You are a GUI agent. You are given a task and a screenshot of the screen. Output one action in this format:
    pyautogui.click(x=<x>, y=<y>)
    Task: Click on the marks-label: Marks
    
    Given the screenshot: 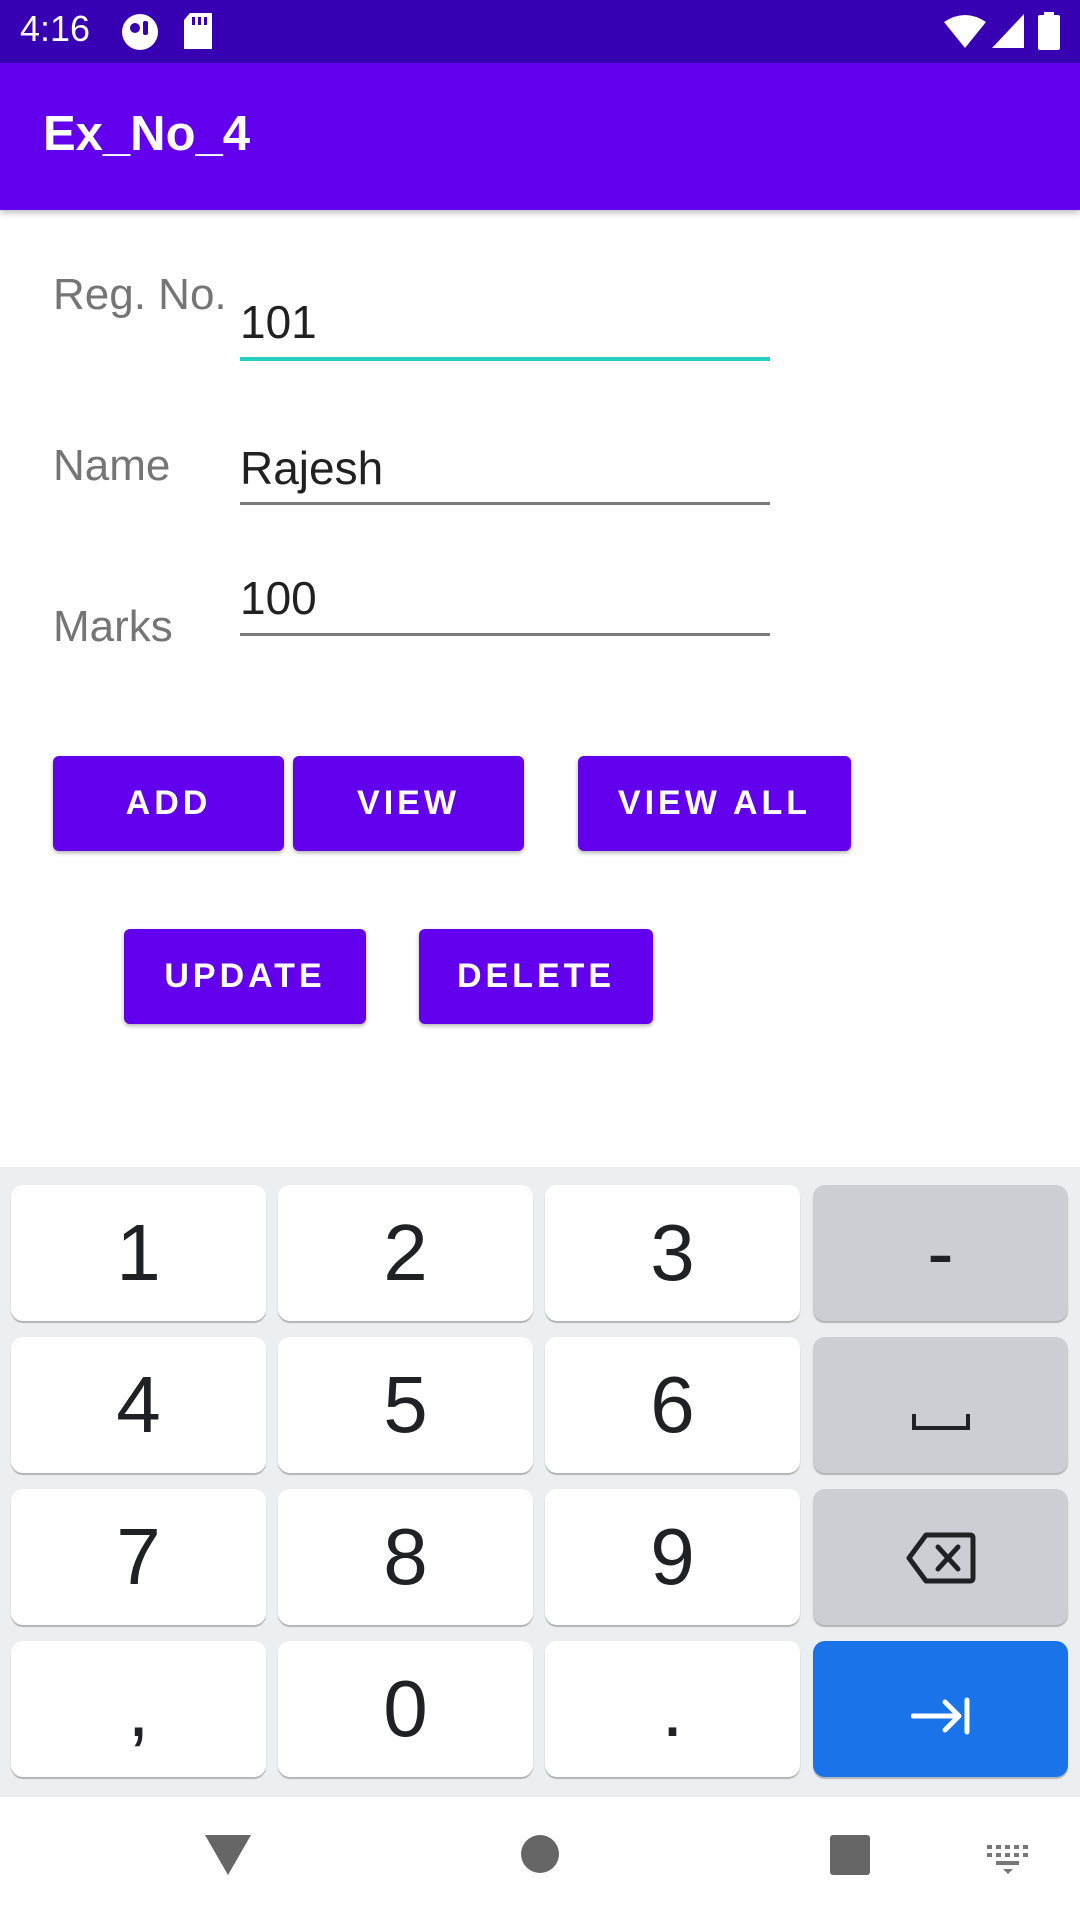 What is the action you would take?
    pyautogui.click(x=113, y=626)
    